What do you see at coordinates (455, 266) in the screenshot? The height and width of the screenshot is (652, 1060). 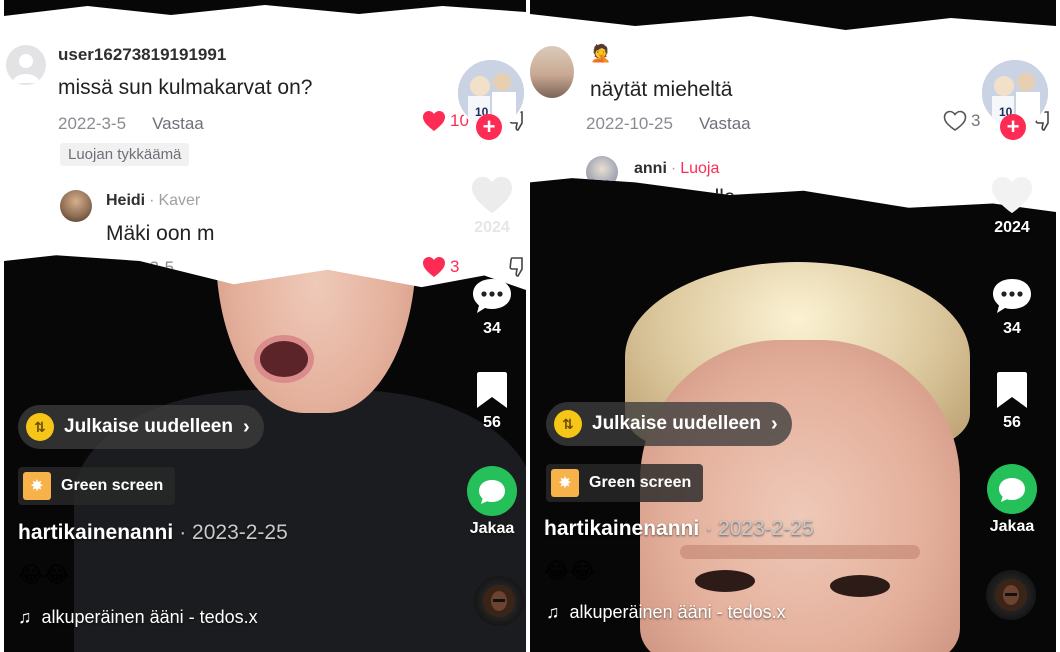 I see `reply-like-count: 3` at bounding box center [455, 266].